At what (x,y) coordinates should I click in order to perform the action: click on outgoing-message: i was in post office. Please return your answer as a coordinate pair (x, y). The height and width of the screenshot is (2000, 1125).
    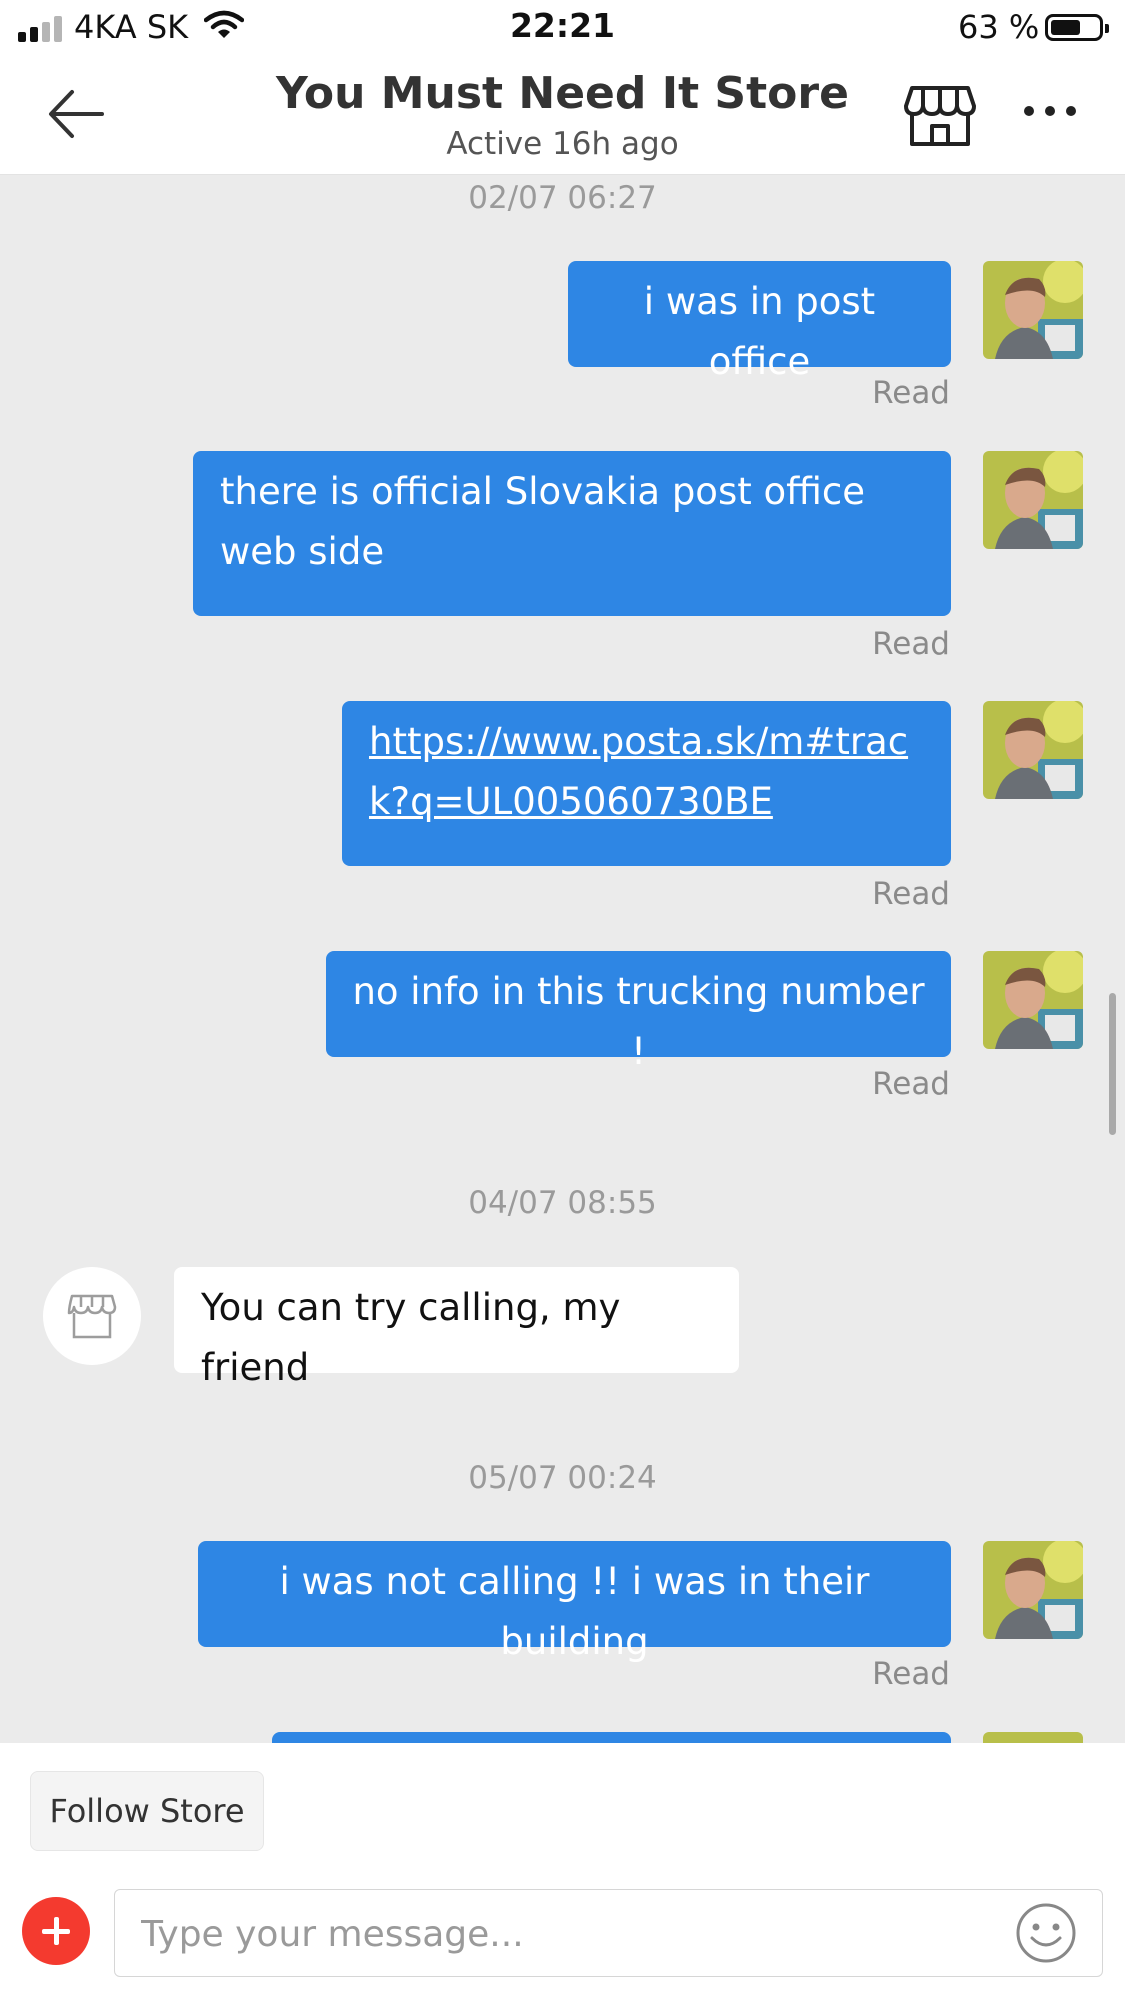
    Looking at the image, I should click on (759, 322).